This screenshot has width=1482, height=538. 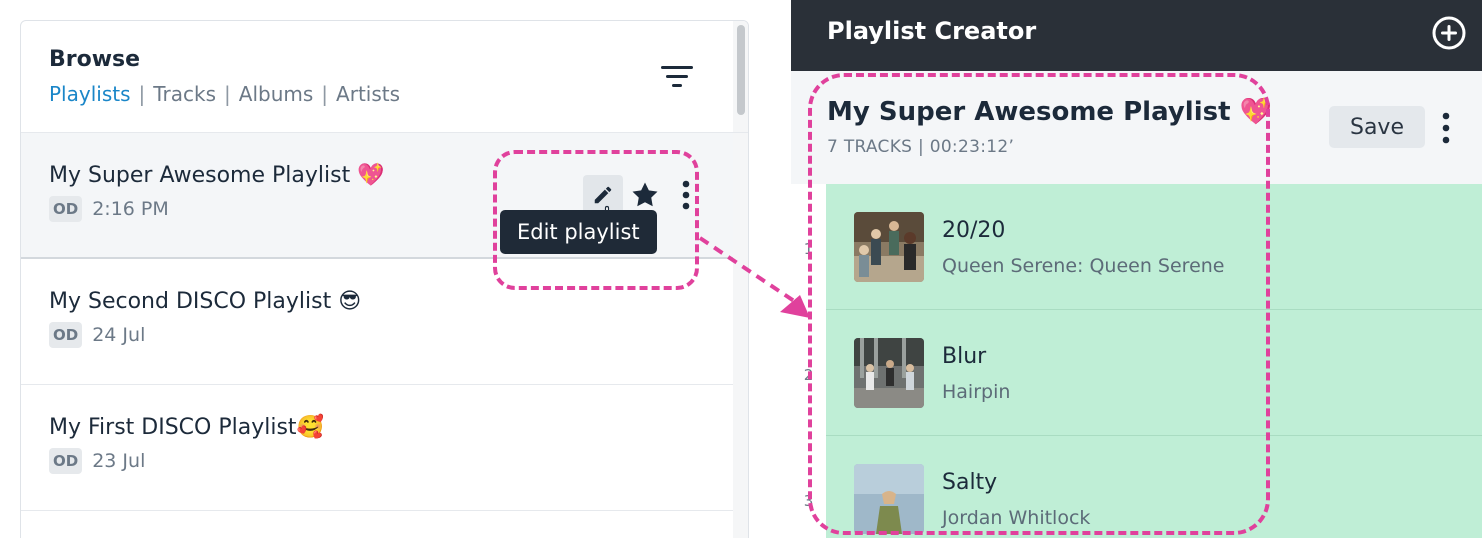 What do you see at coordinates (186, 427) in the screenshot?
I see `playlist-name: My First DISCO Playlist🥰` at bounding box center [186, 427].